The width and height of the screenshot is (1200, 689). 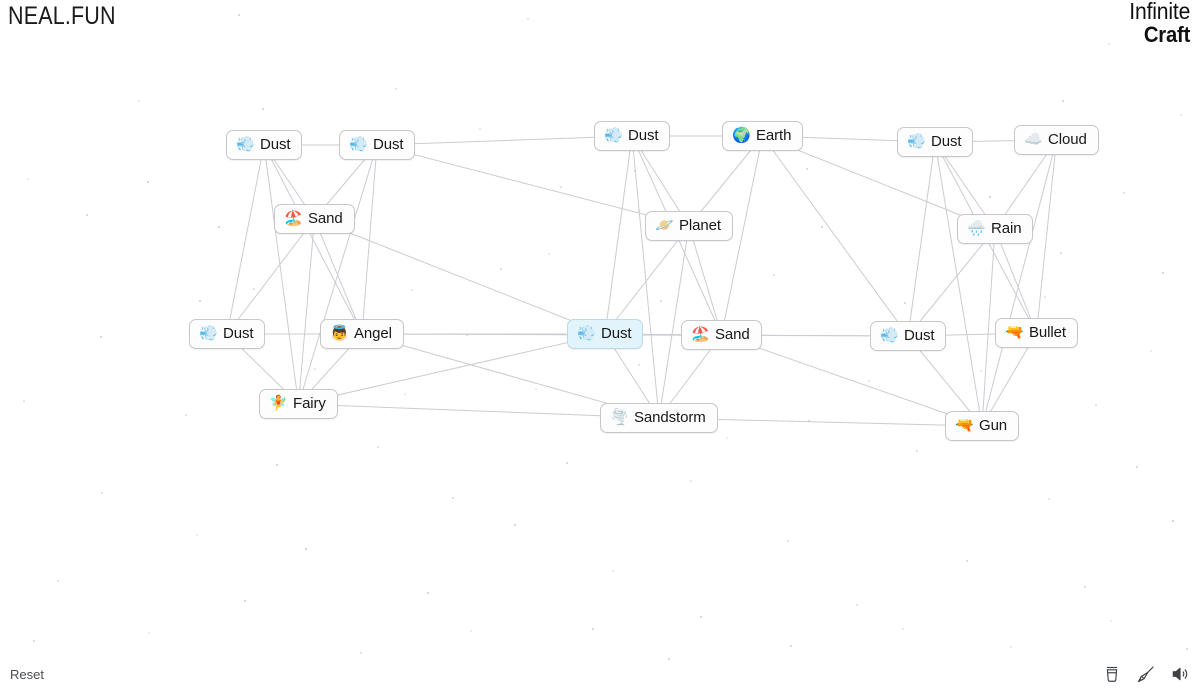 I want to click on broom-icon, so click(x=1146, y=674).